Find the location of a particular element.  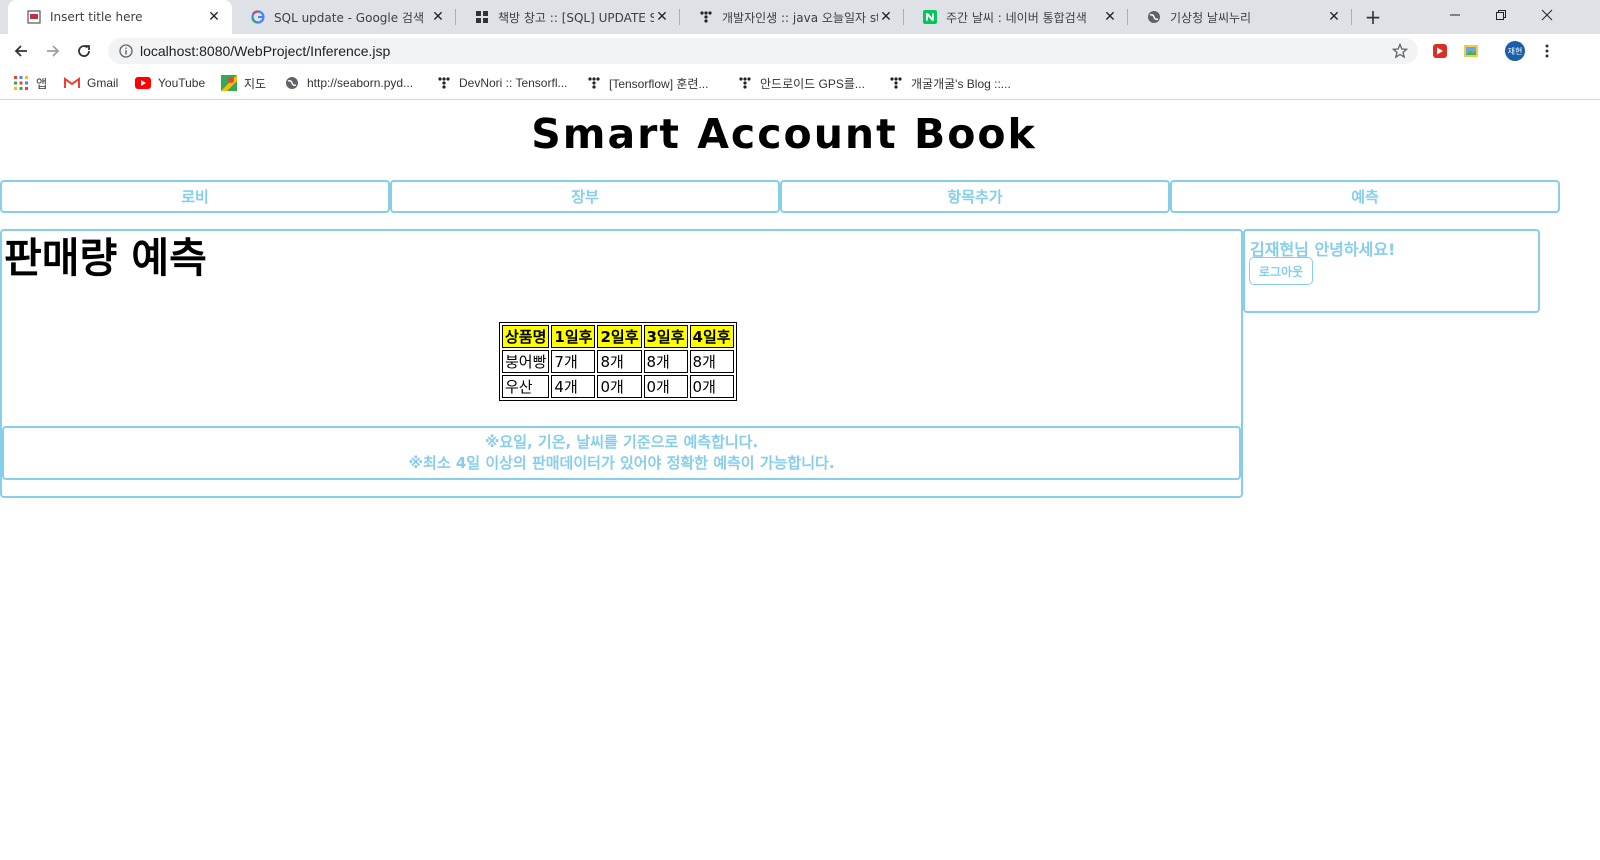

minimize-icon is located at coordinates (1455, 15).